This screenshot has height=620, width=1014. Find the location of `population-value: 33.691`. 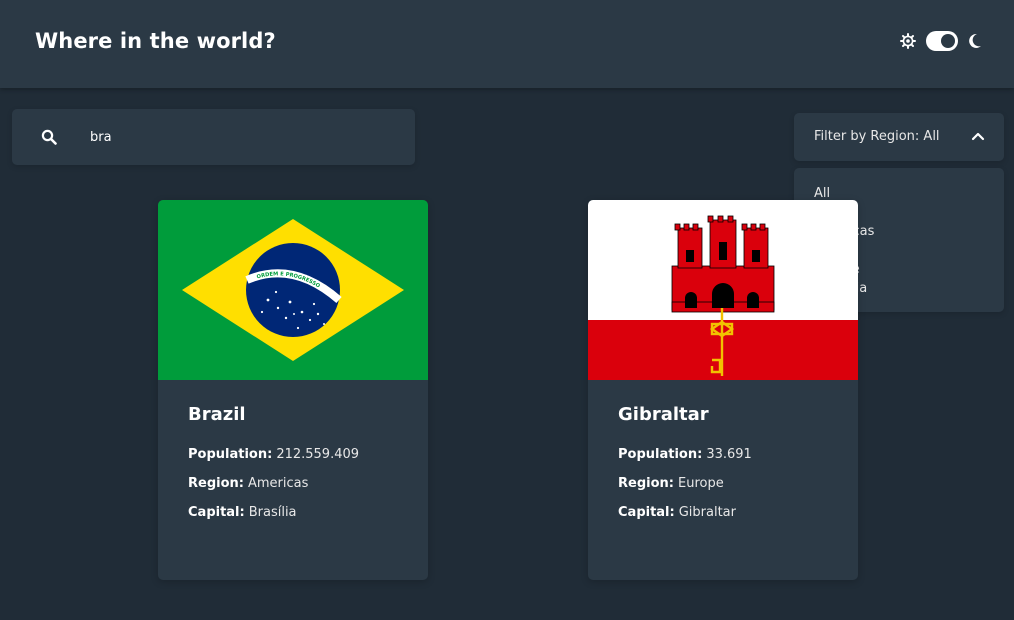

population-value: 33.691 is located at coordinates (729, 454).